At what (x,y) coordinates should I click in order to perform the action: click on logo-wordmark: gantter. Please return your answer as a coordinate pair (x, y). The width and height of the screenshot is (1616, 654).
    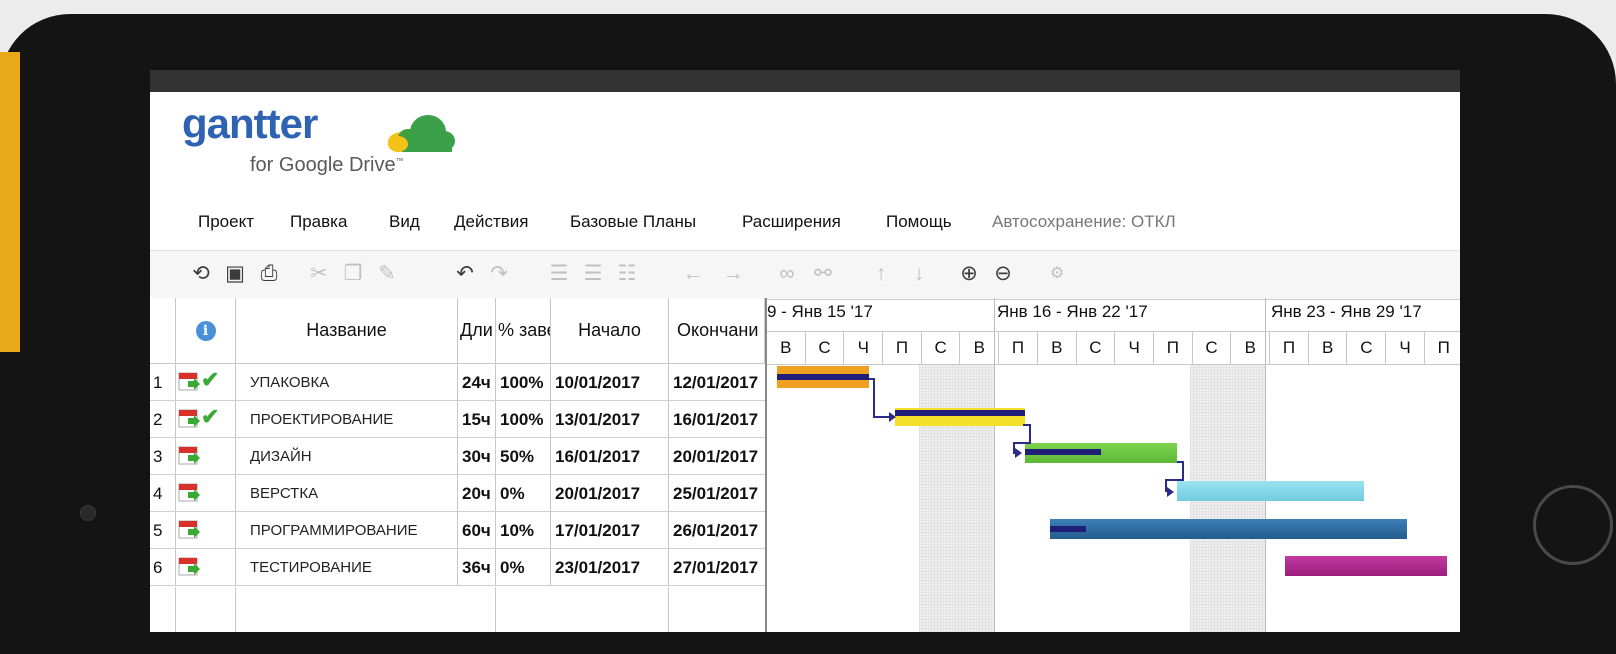
    Looking at the image, I should click on (250, 123).